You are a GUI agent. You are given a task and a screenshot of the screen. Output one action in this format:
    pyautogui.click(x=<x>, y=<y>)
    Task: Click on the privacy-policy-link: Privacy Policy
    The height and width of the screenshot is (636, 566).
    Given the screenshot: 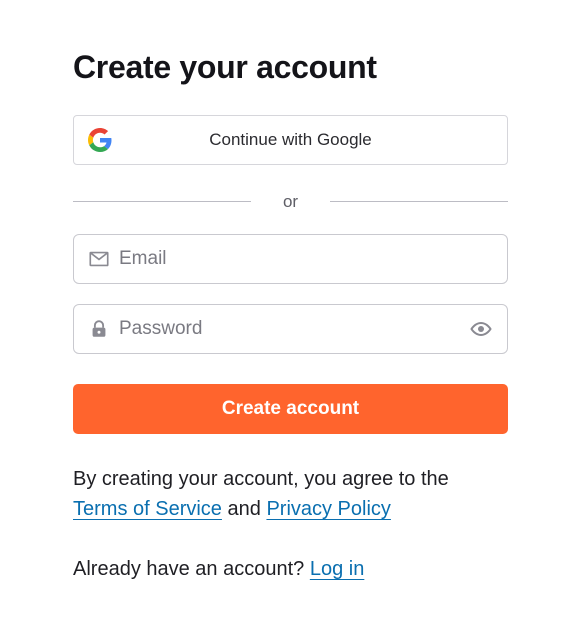 What is the action you would take?
    pyautogui.click(x=328, y=509)
    